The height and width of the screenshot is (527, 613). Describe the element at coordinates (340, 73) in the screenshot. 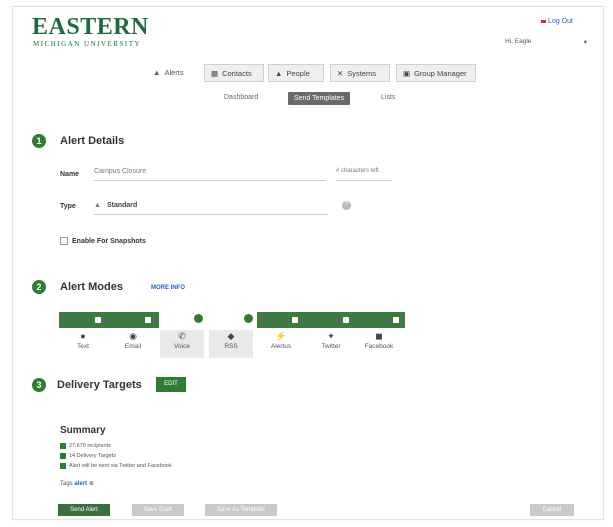

I see `tools-icon: ✕` at that location.